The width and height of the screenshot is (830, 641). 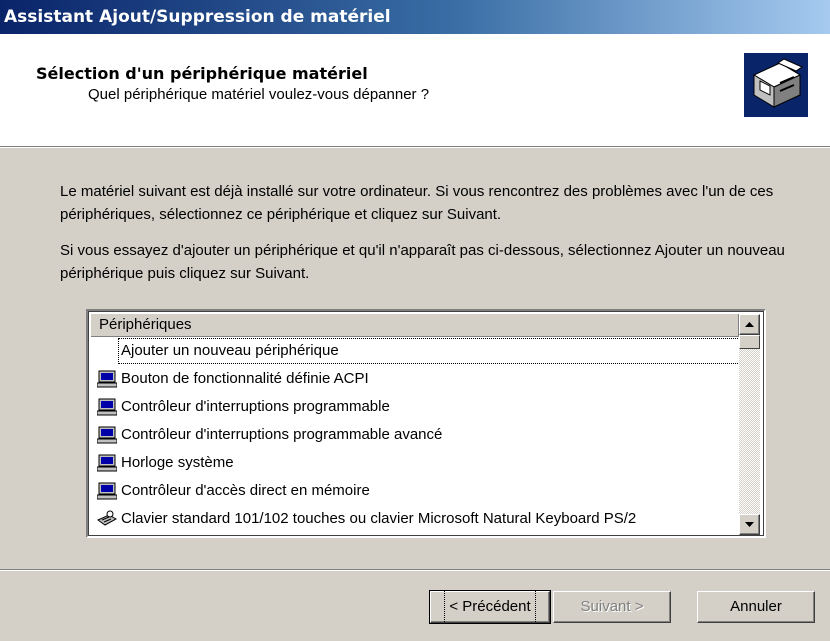 I want to click on list-item-label: Horloge système, so click(x=177, y=462).